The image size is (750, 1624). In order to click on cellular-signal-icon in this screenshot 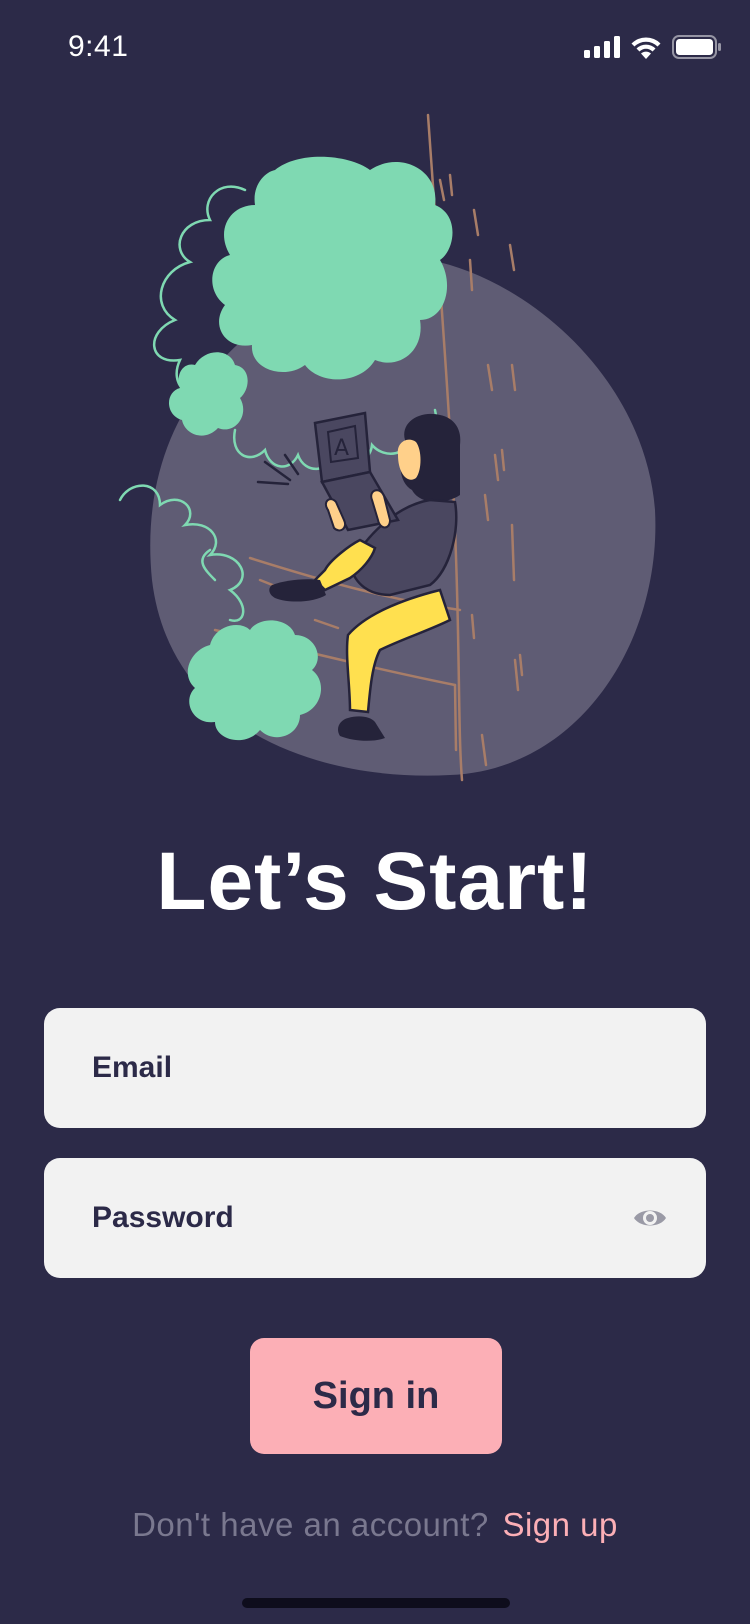, I will do `click(602, 47)`.